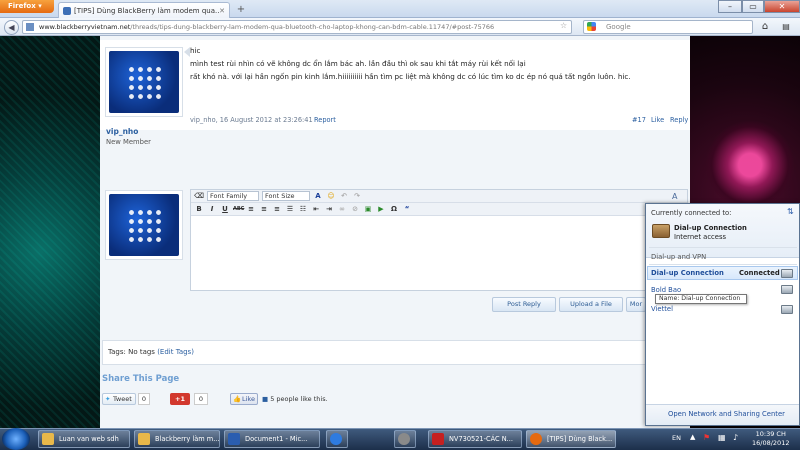 This screenshot has height=450, width=800. What do you see at coordinates (237, 399) in the screenshot?
I see `thumbs-up-icon: 👍` at bounding box center [237, 399].